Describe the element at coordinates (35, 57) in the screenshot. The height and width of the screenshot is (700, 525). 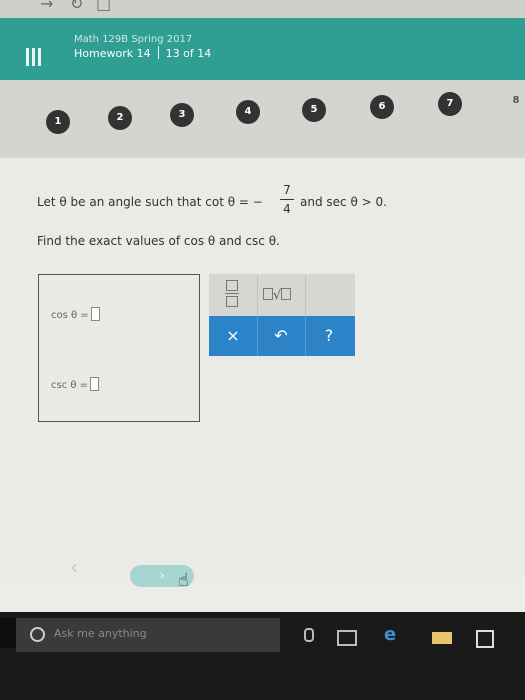
I see `hamburger-icon` at that location.